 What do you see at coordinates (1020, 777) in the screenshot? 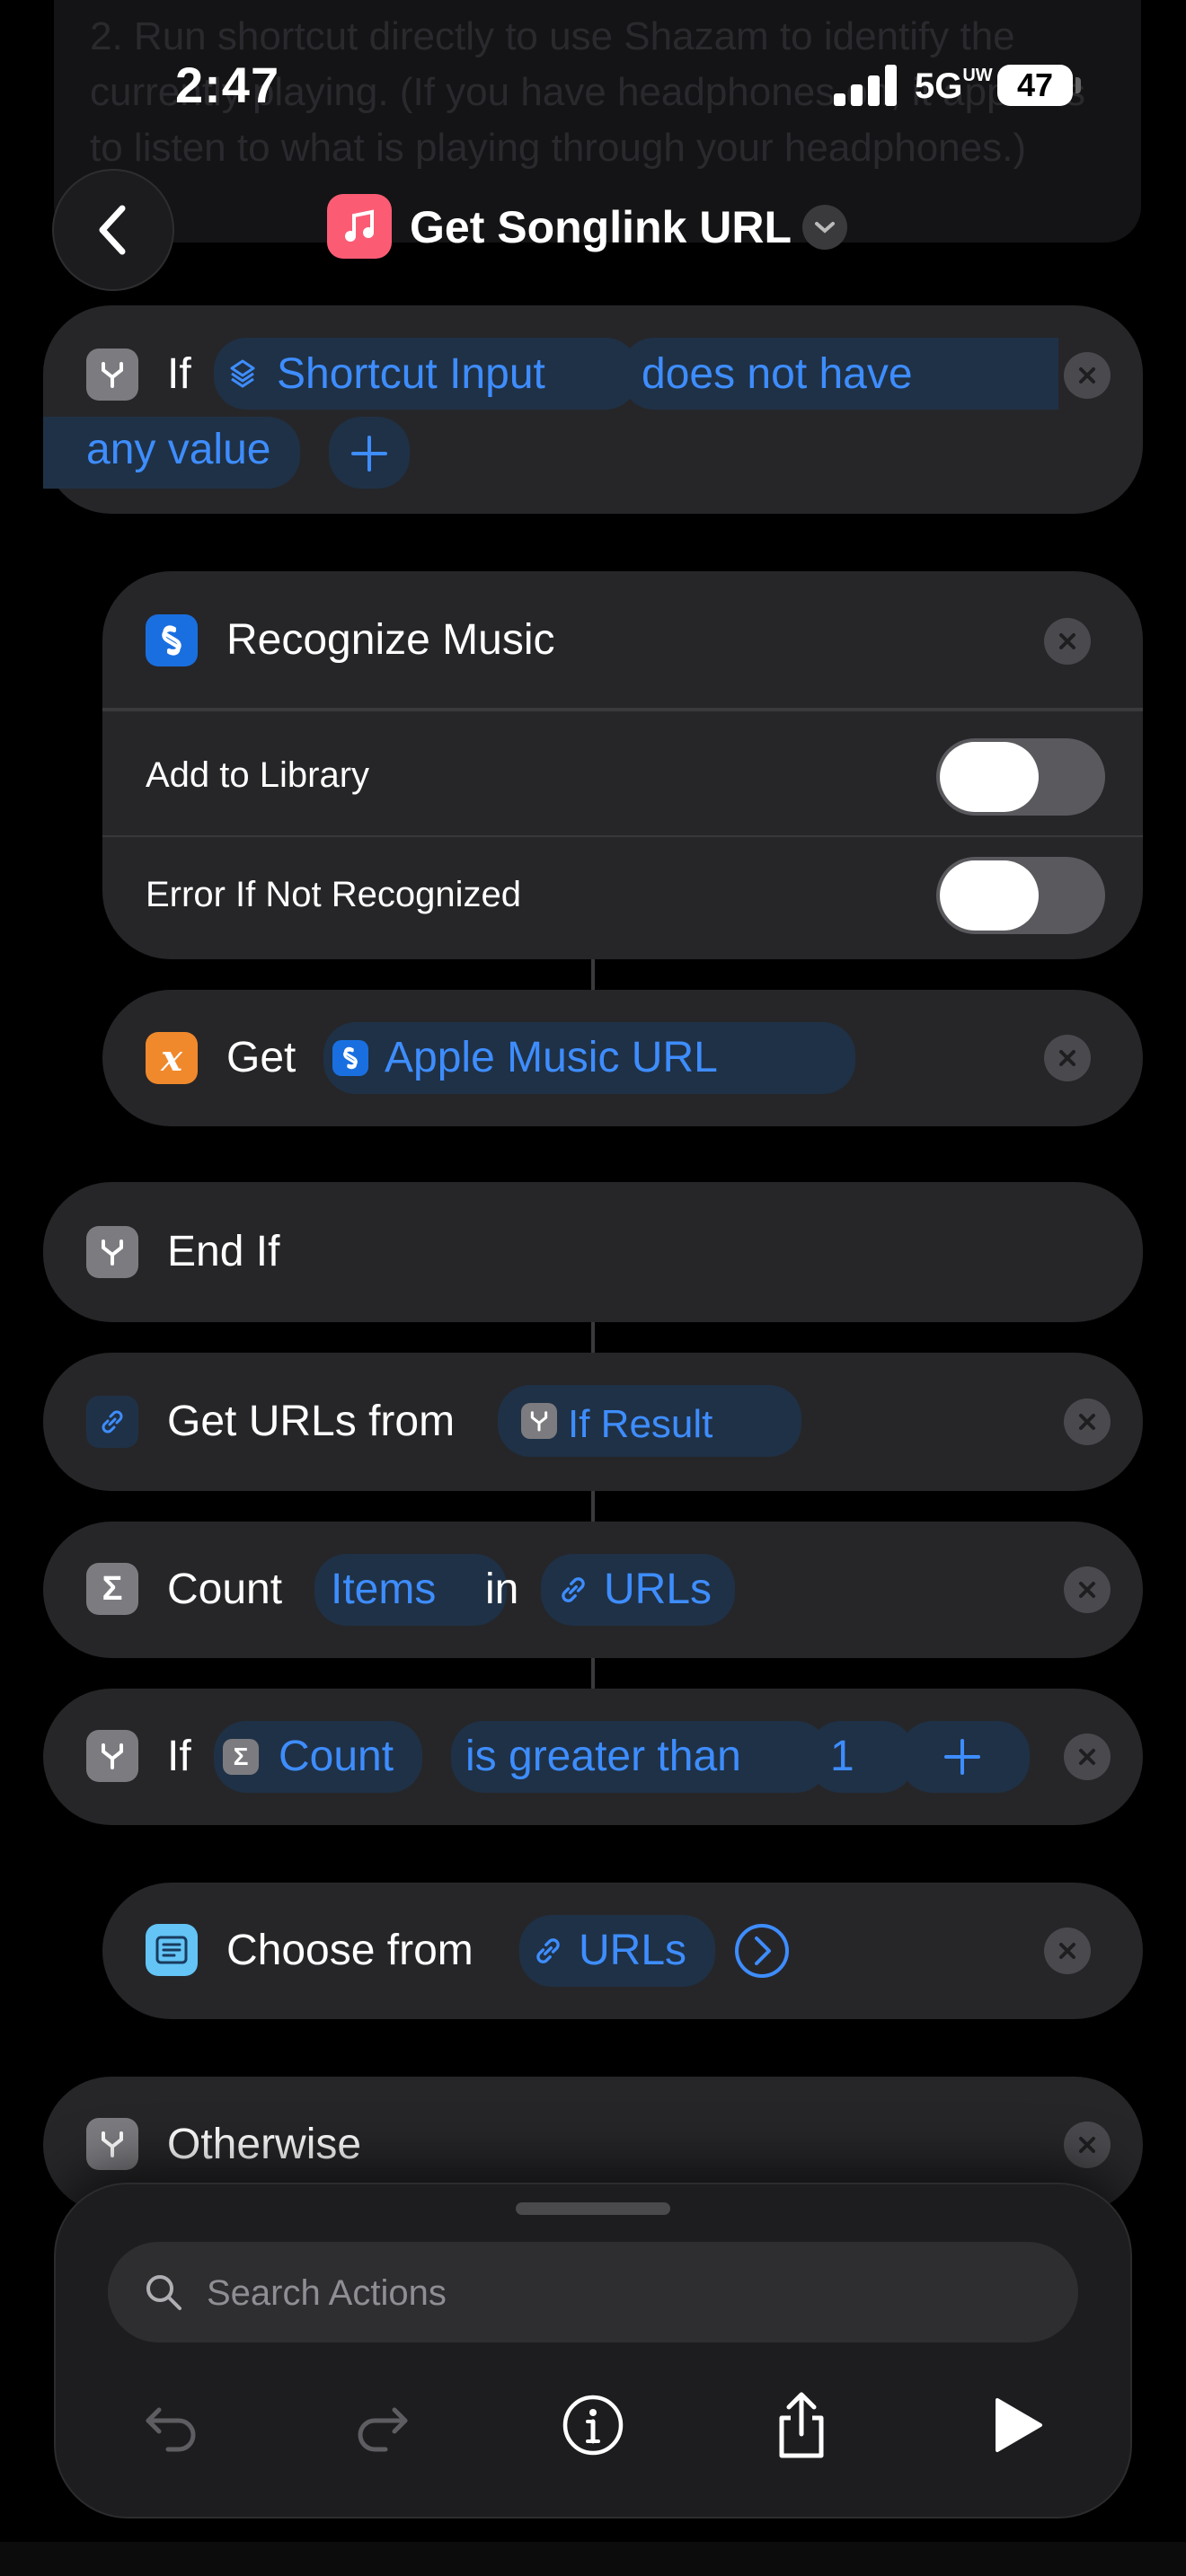
I see `add-to-library-toggle` at bounding box center [1020, 777].